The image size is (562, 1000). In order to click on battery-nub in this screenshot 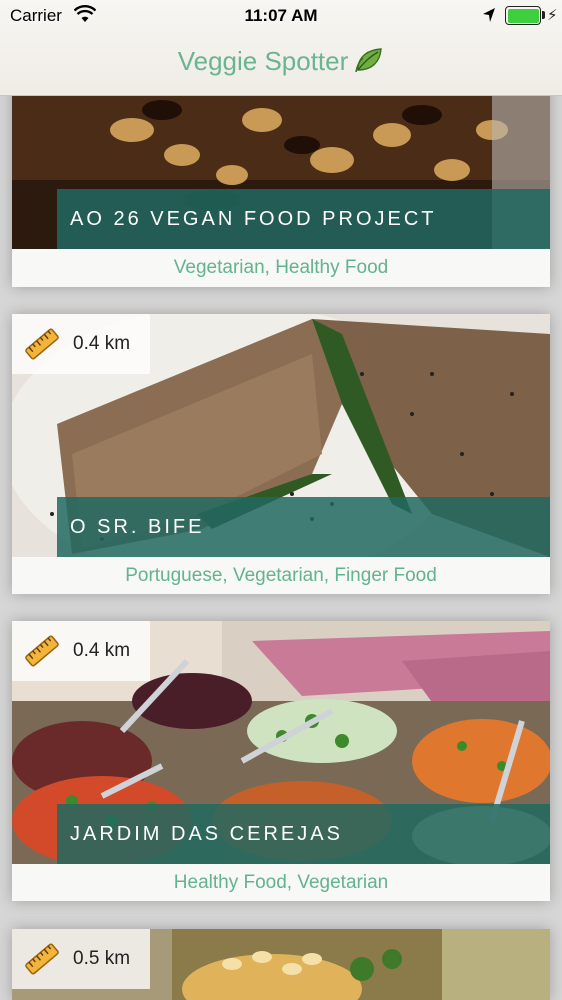, I will do `click(543, 15)`.